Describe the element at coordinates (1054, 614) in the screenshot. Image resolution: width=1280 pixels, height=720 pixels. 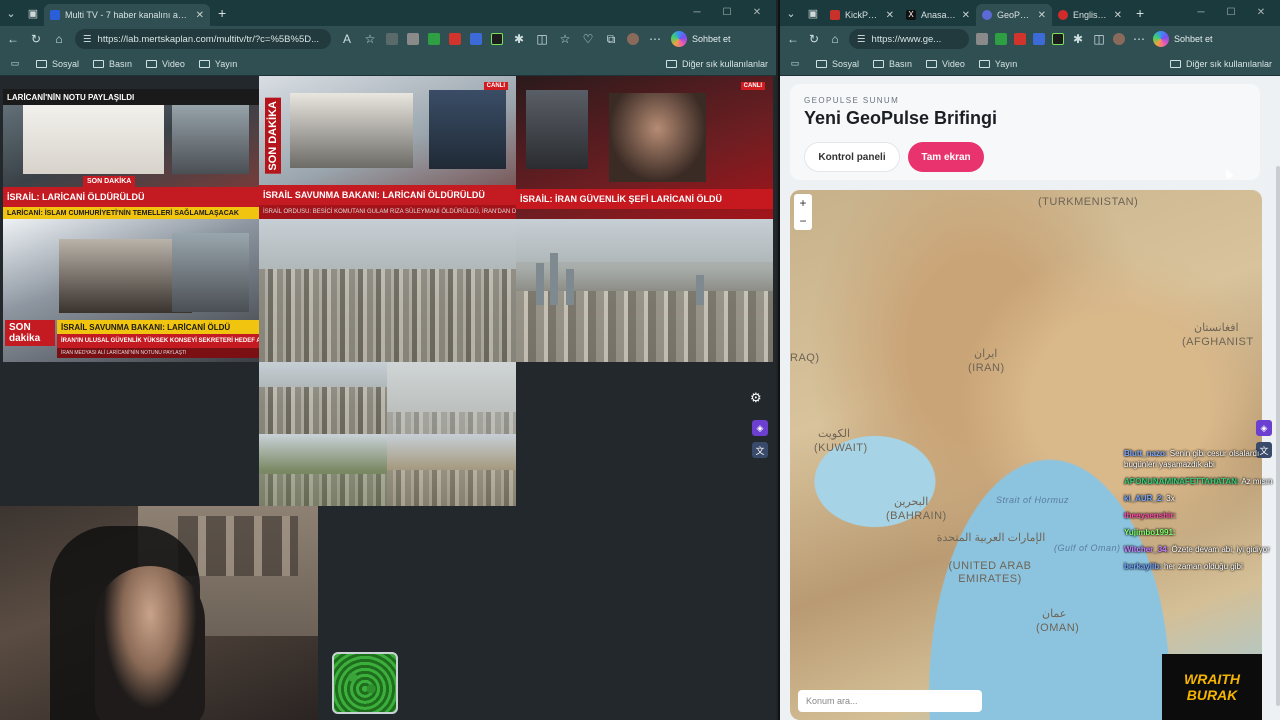
I see `label-oman-native: عمان` at that location.